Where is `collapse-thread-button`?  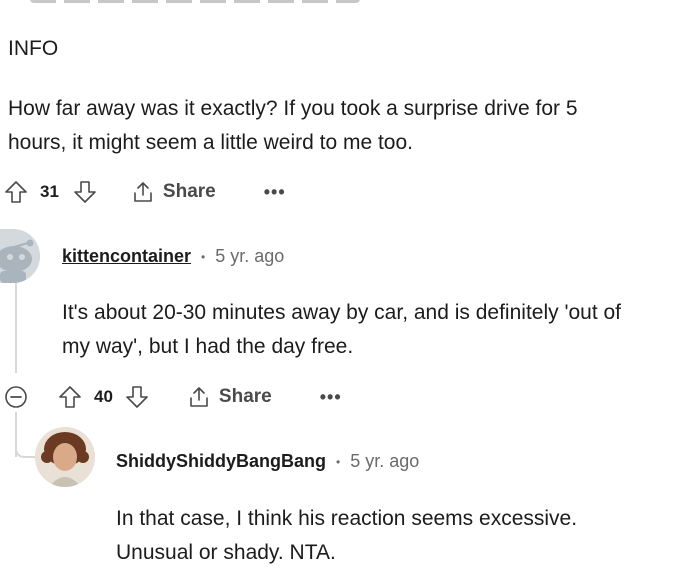 collapse-thread-button is located at coordinates (16, 397).